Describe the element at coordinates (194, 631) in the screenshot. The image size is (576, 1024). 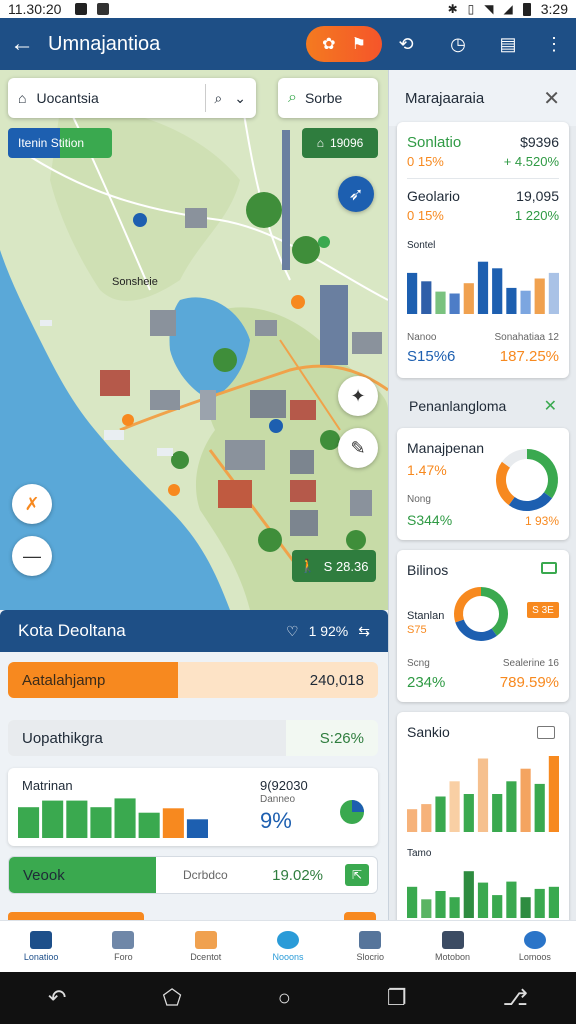
I see `list-header: Kota Deoltana ♡ 1 92% ⇆` at that location.